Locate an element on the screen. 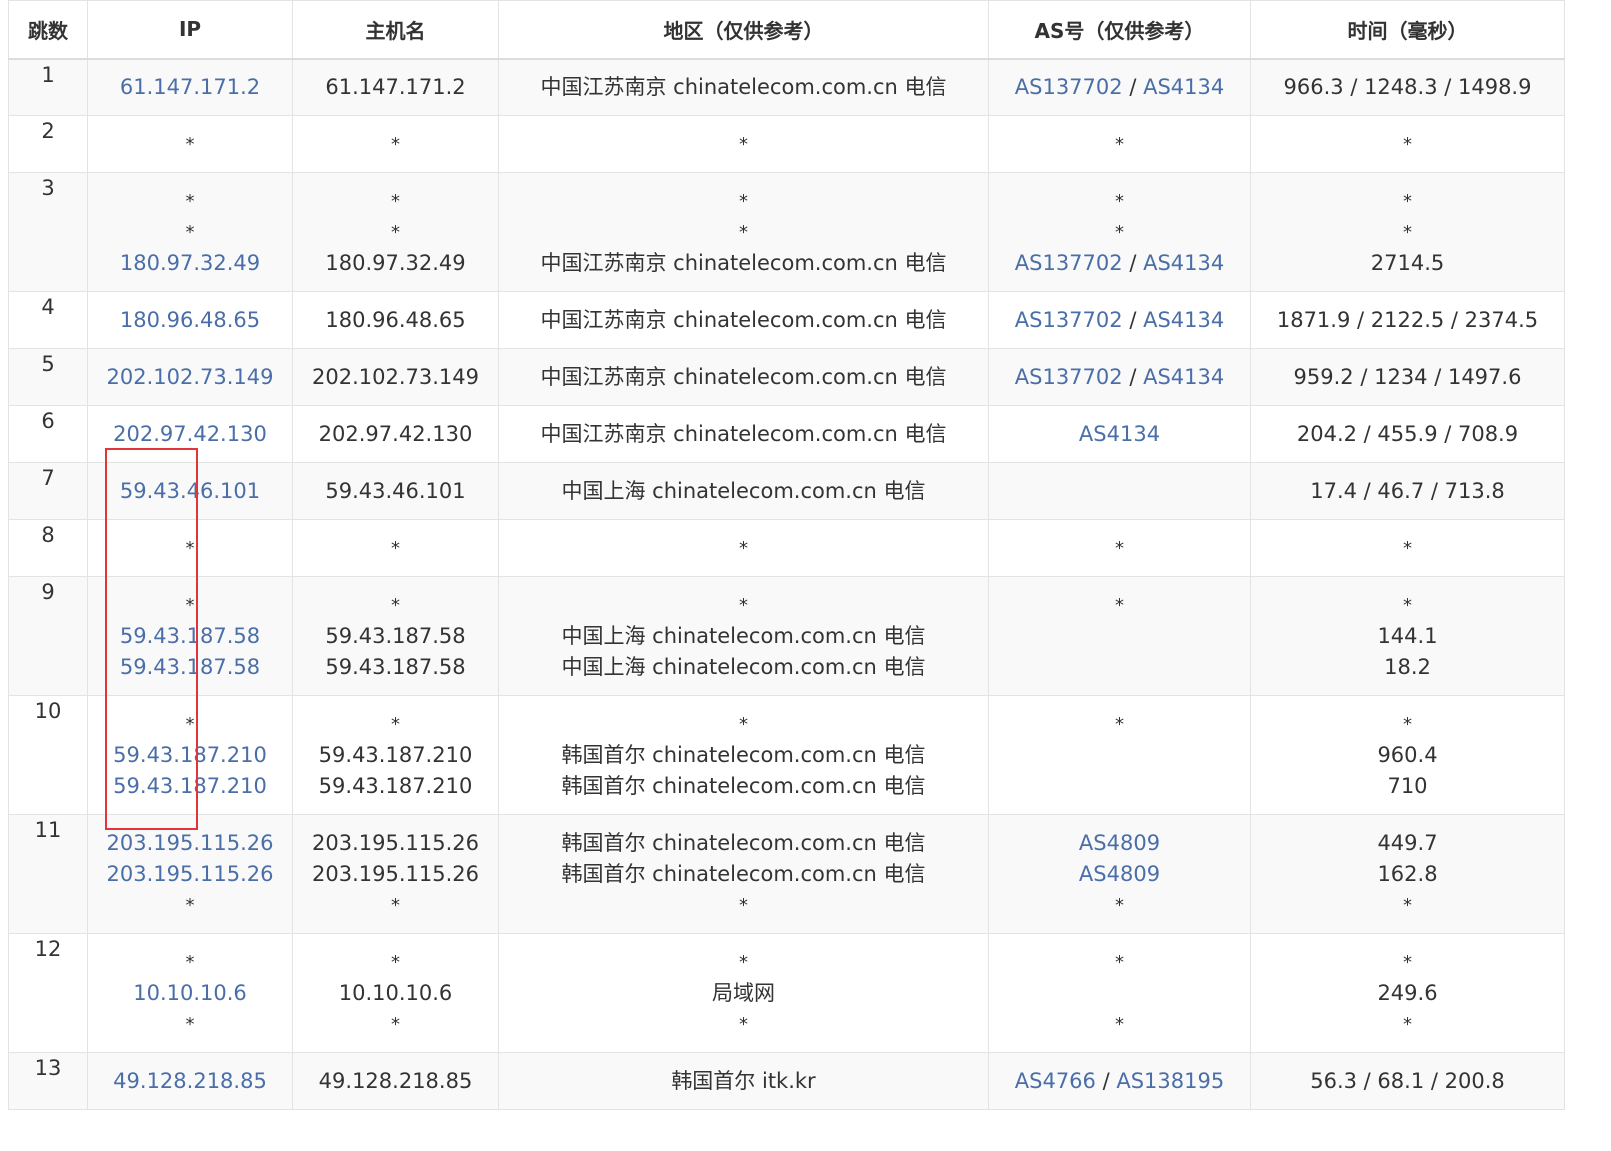  hop-number: 3 is located at coordinates (48, 188).